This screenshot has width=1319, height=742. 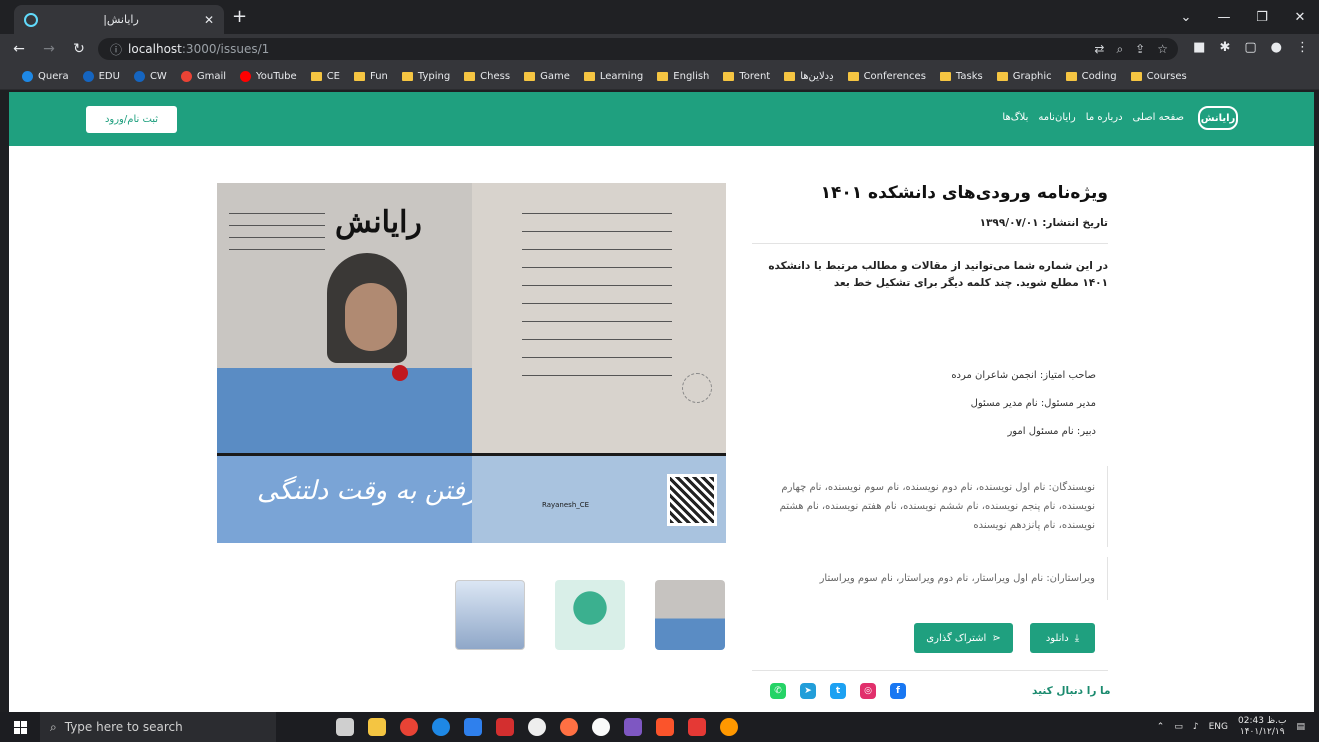 What do you see at coordinates (409, 727) in the screenshot?
I see `chrome-icon` at bounding box center [409, 727].